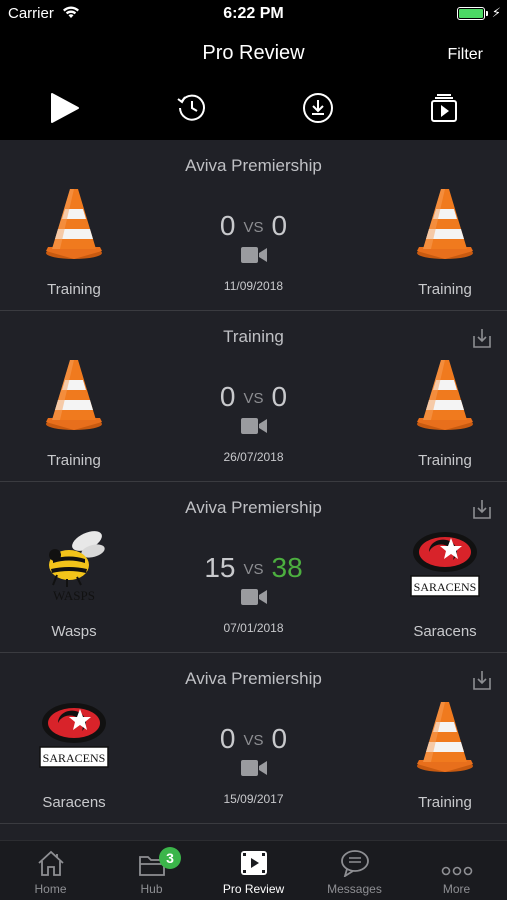 This screenshot has height=900, width=507. I want to click on saracens-wordmark: SARACENS, so click(445, 587).